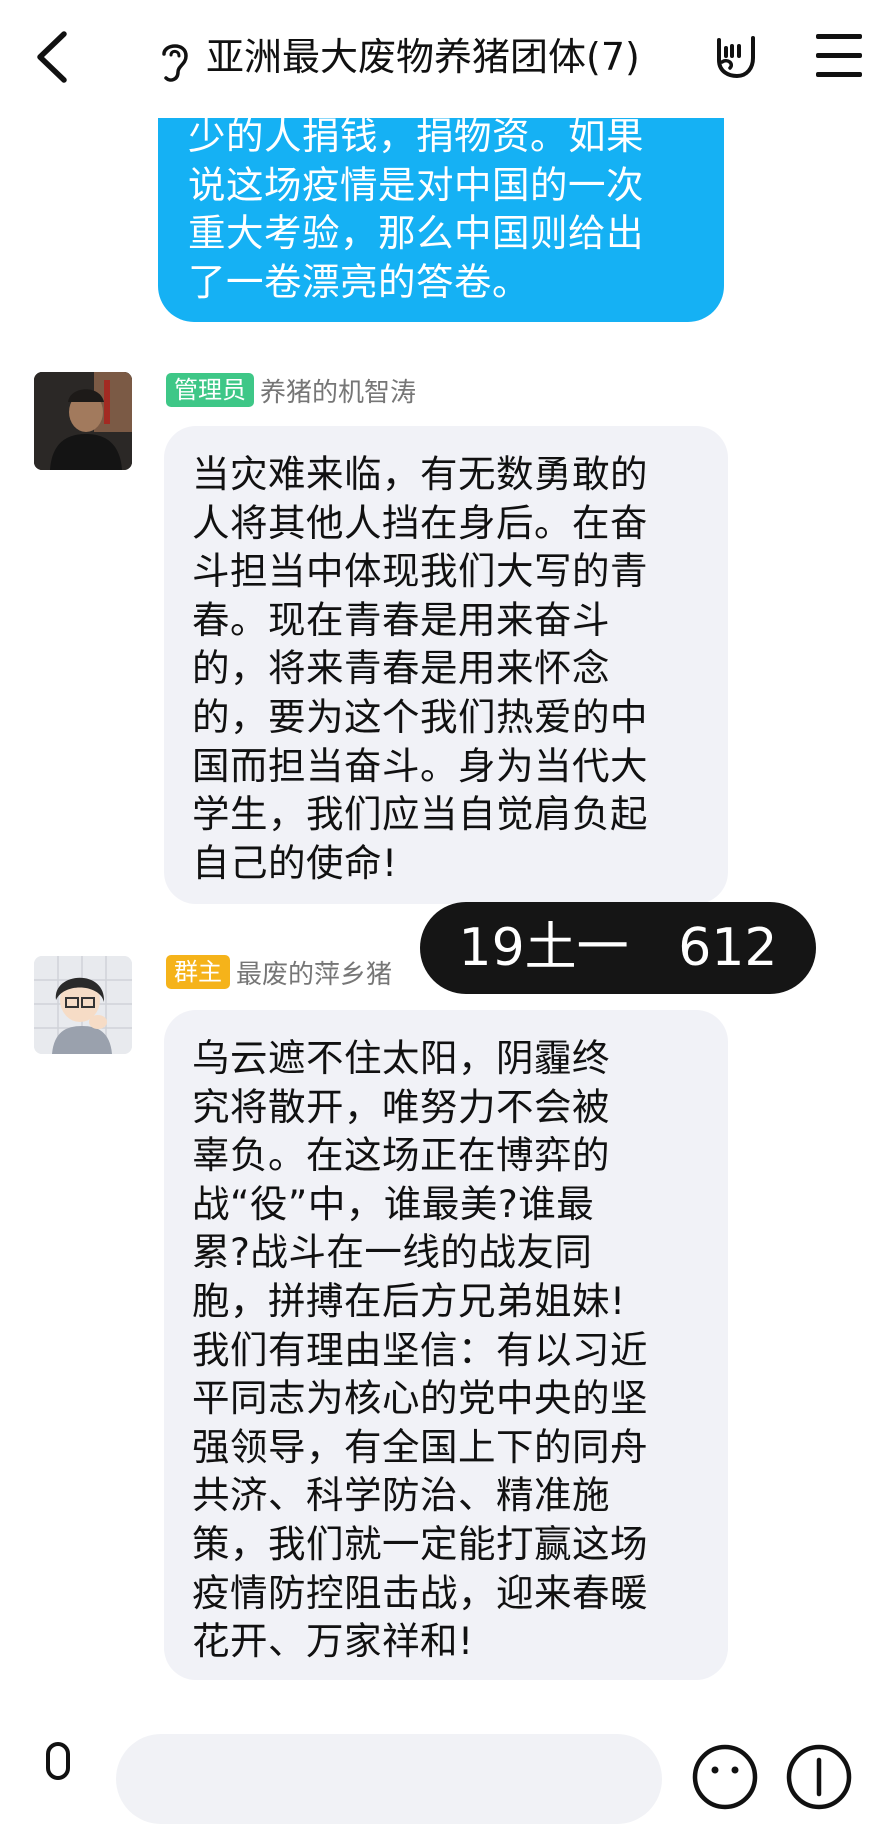  What do you see at coordinates (175, 61) in the screenshot?
I see `ear-mode-icon` at bounding box center [175, 61].